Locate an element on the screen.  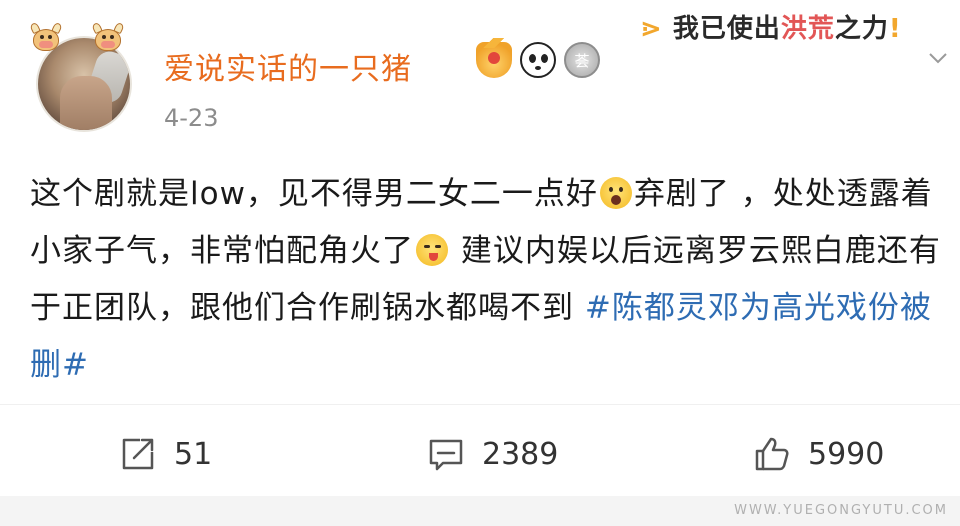
panda-badge-icon is located at coordinates (538, 60).